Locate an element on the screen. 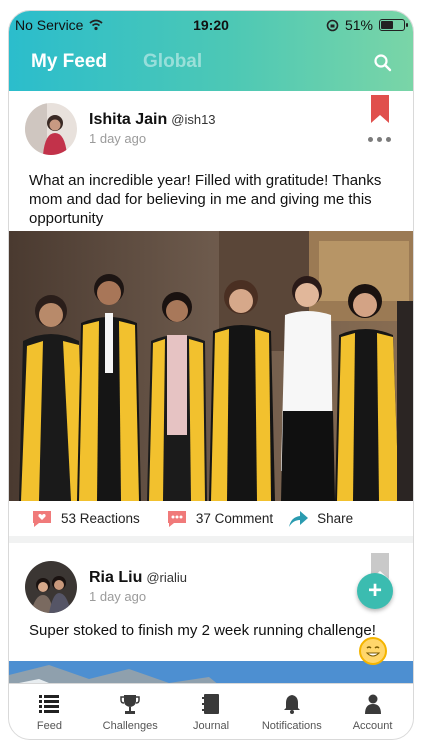  rotation-lock-icon is located at coordinates (332, 25).